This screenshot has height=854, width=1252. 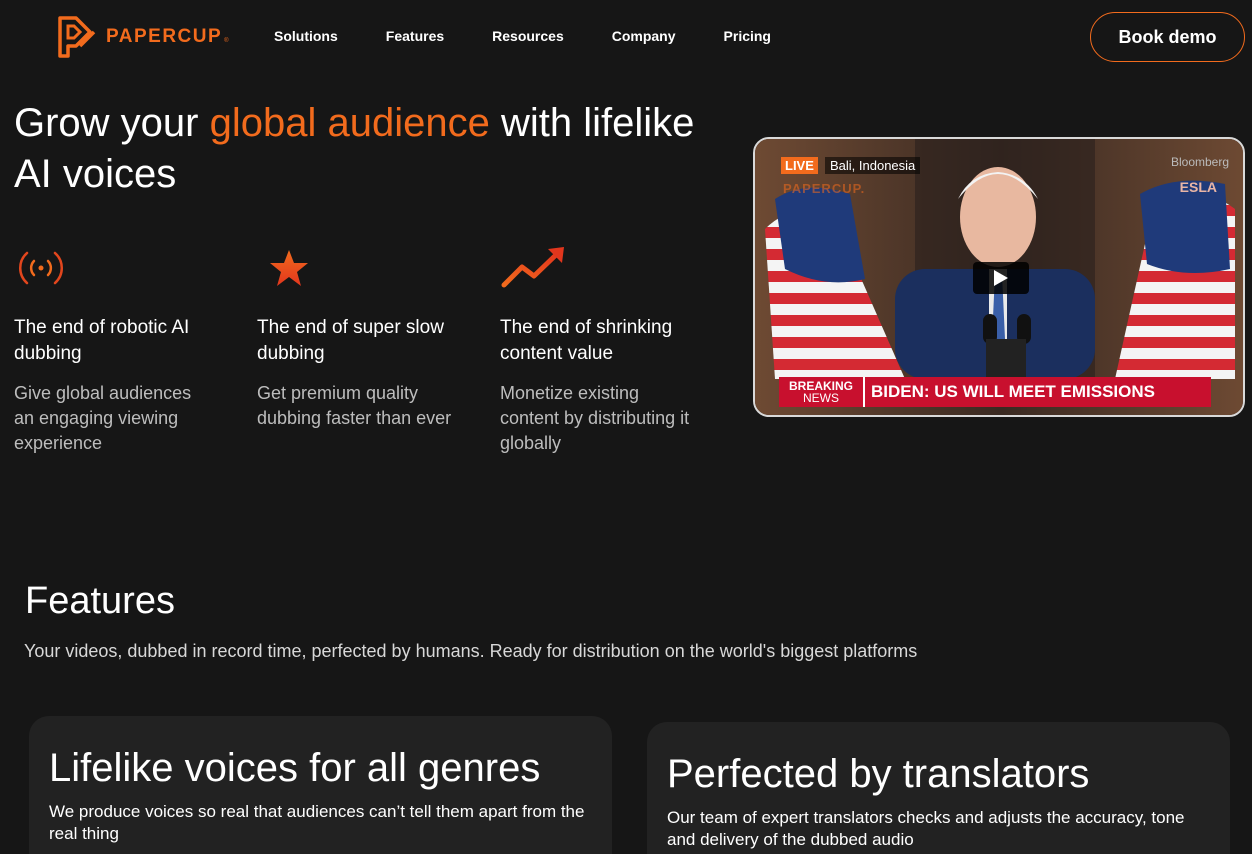 I want to click on feature-card-title: Lifelike voices for all genres, so click(x=295, y=768).